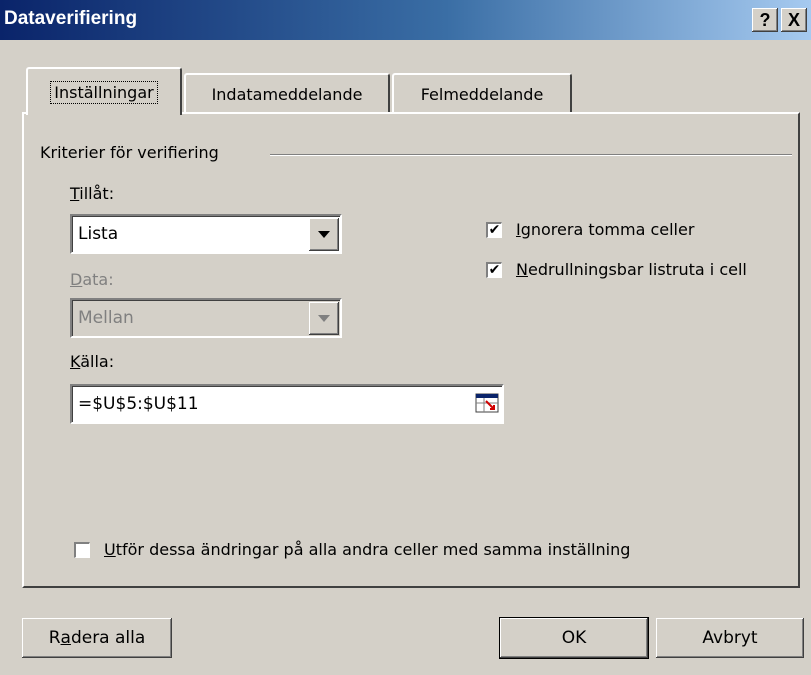 The width and height of the screenshot is (811, 675). What do you see at coordinates (794, 20) in the screenshot?
I see `close-button: X` at bounding box center [794, 20].